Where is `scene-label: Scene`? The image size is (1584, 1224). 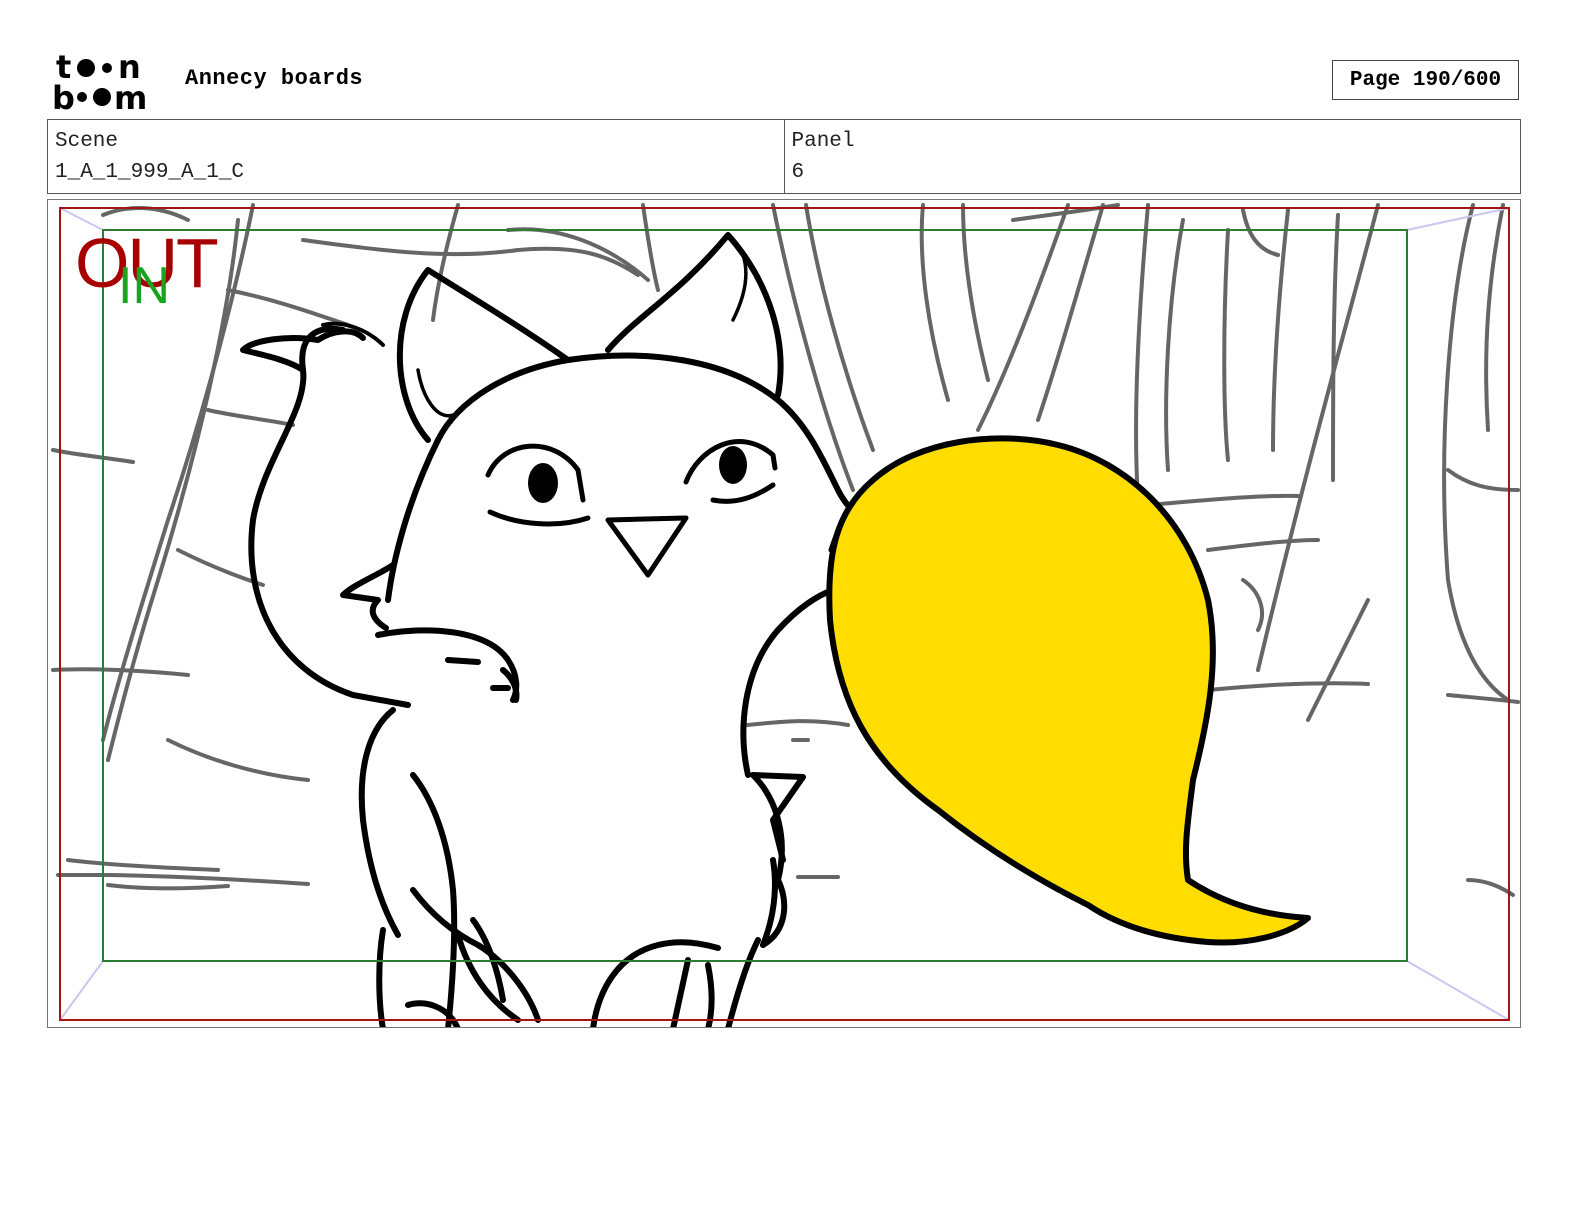
scene-label: Scene is located at coordinates (87, 141).